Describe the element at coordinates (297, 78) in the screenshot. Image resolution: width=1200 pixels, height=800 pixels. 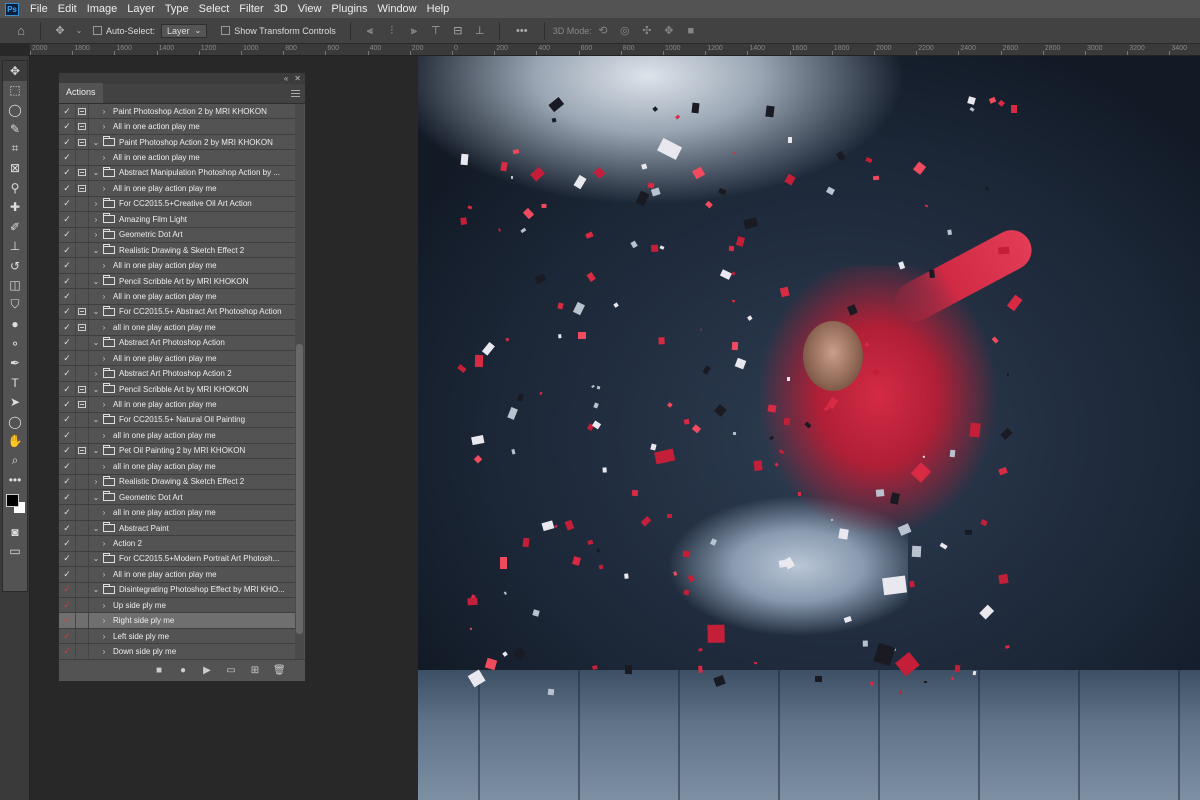
I see `close-icon: ✕` at that location.